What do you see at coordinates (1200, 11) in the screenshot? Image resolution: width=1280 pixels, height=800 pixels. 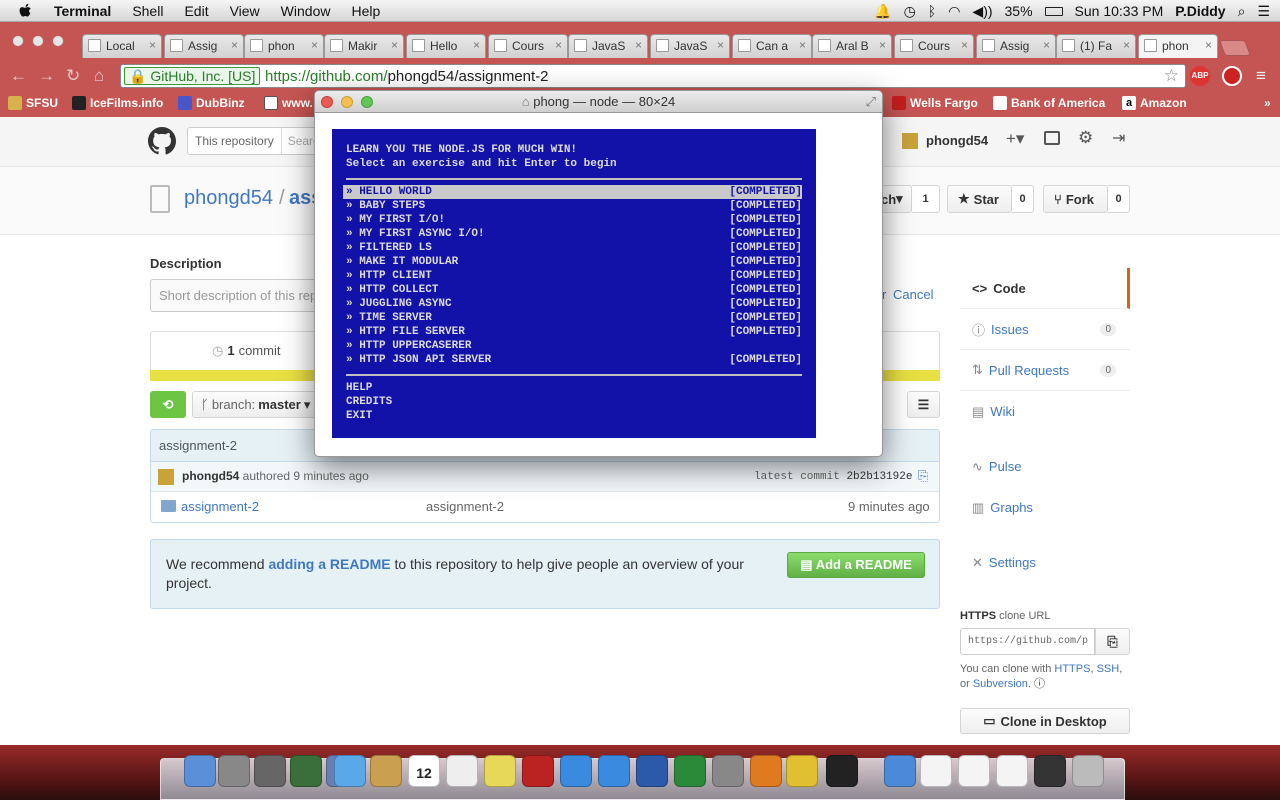 I see `user-name: P.Diddy` at bounding box center [1200, 11].